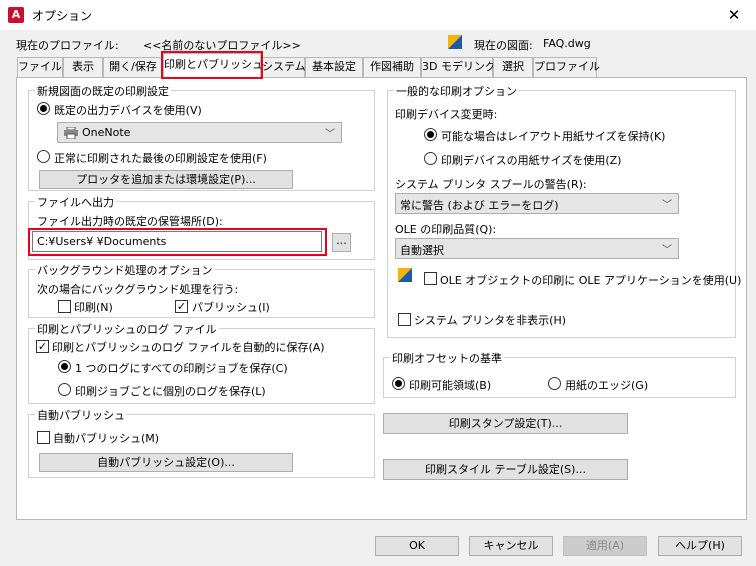  I want to click on radio-one-log-label: 1 つのログにすべての印刷ジョブを保存(C), so click(181, 368).